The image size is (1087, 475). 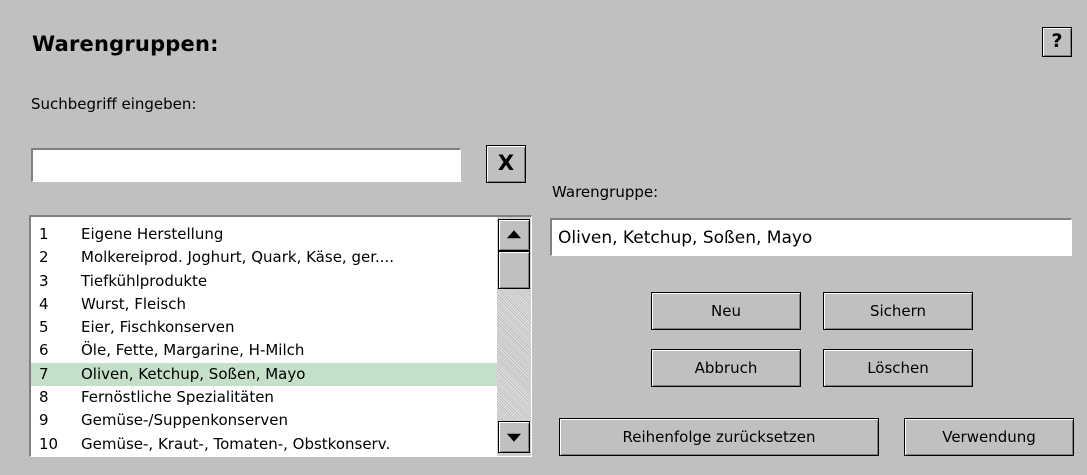 I want to click on new-button: Neu, so click(x=726, y=311).